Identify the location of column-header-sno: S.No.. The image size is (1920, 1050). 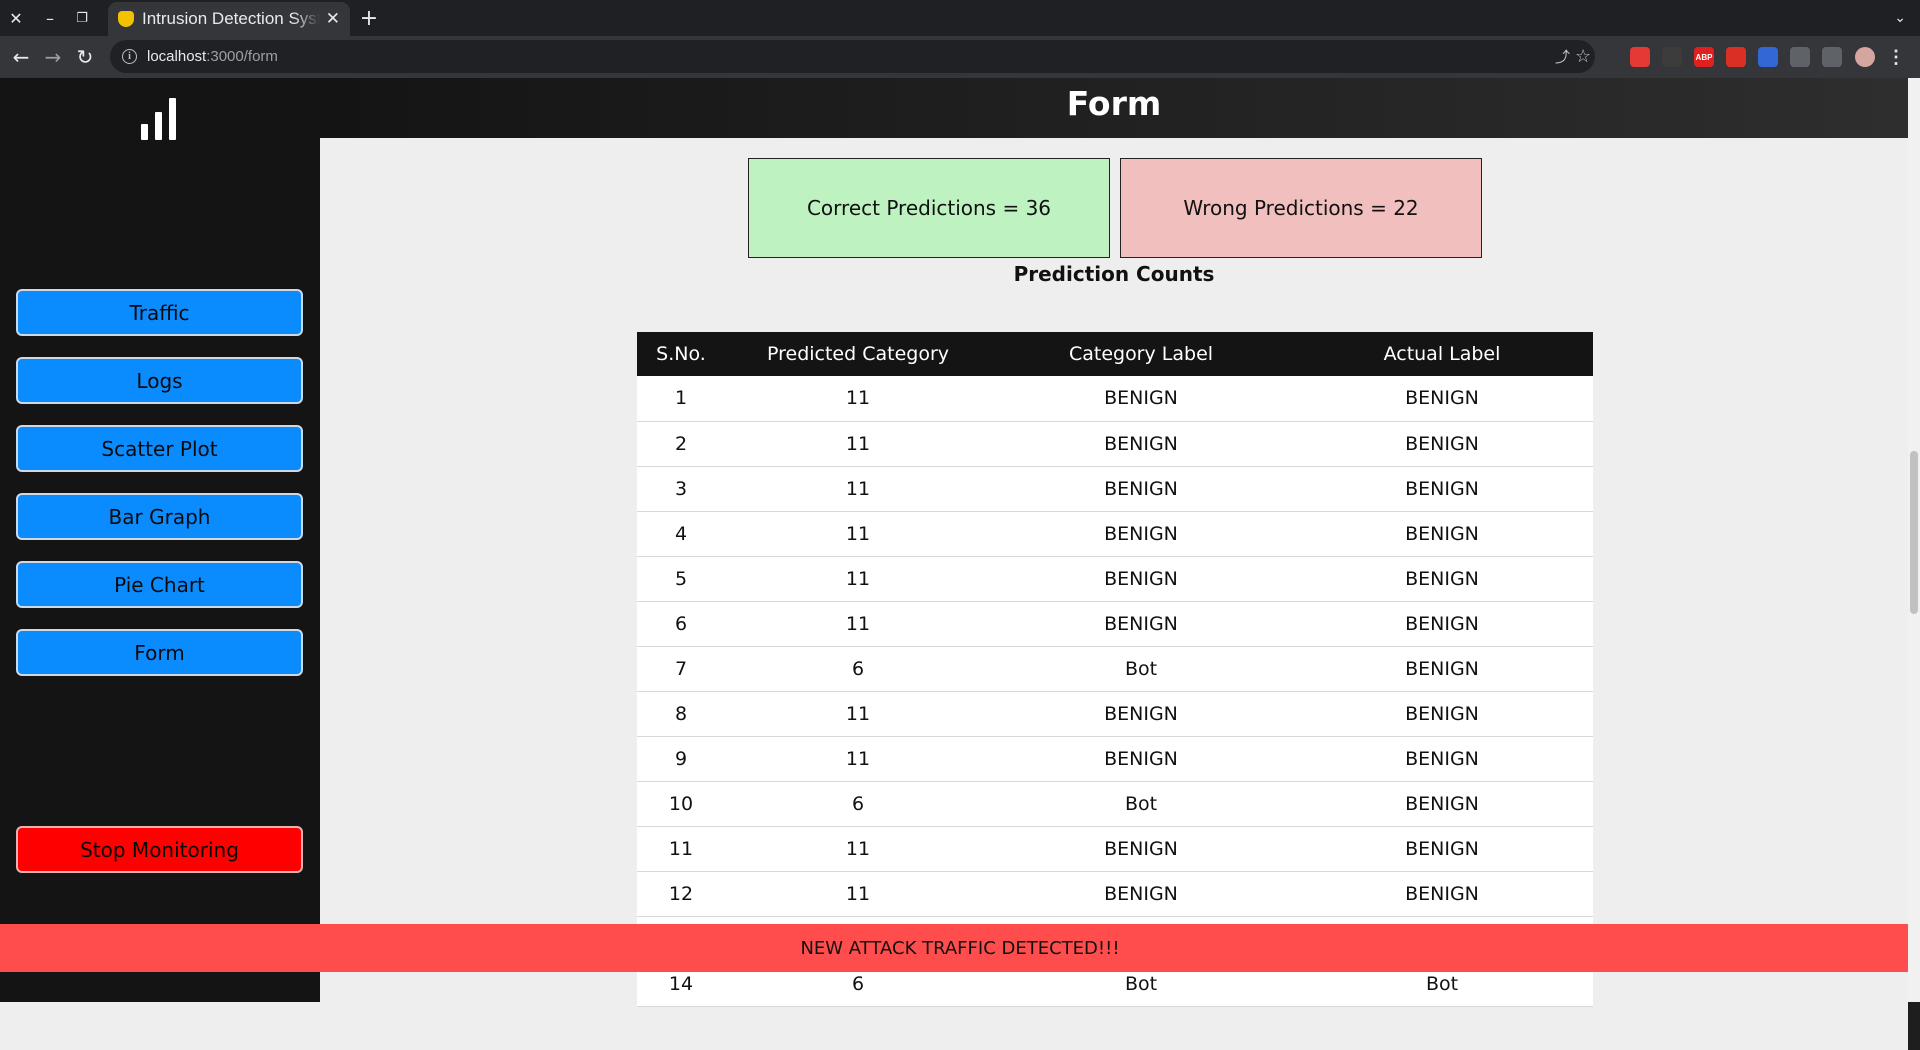
(681, 354).